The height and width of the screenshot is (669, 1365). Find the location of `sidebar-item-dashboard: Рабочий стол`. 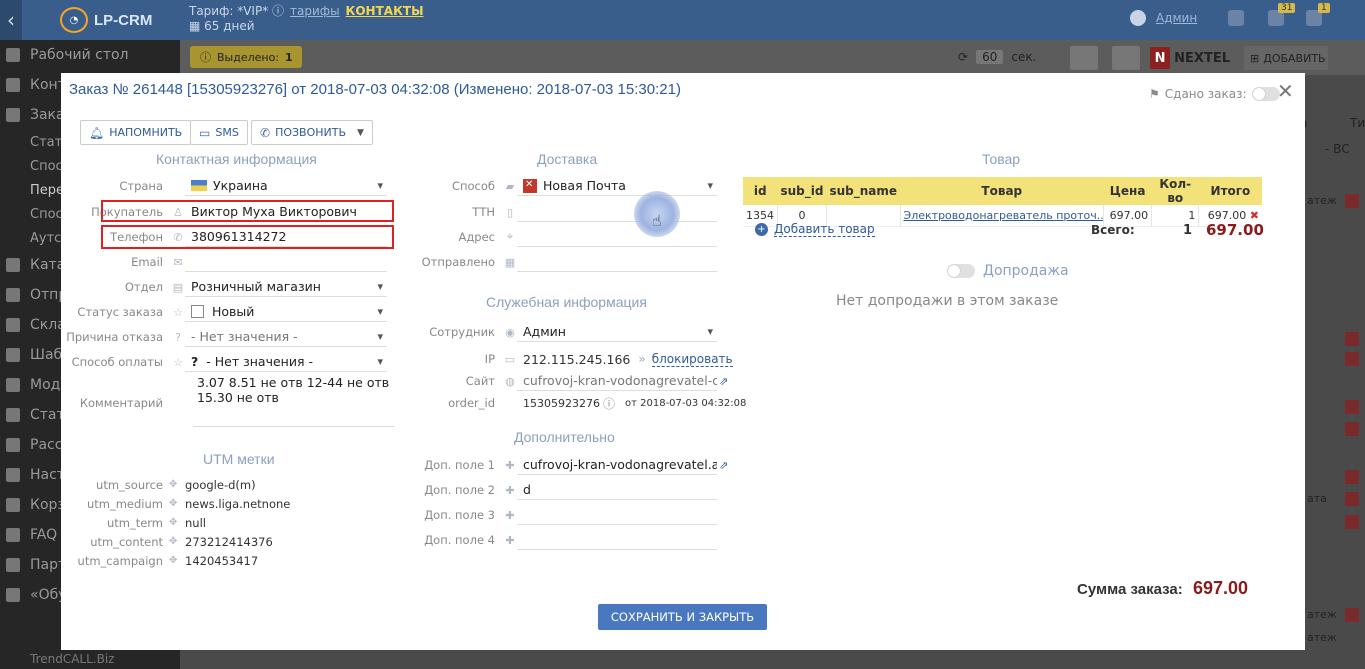

sidebar-item-dashboard: Рабочий стол is located at coordinates (90, 55).